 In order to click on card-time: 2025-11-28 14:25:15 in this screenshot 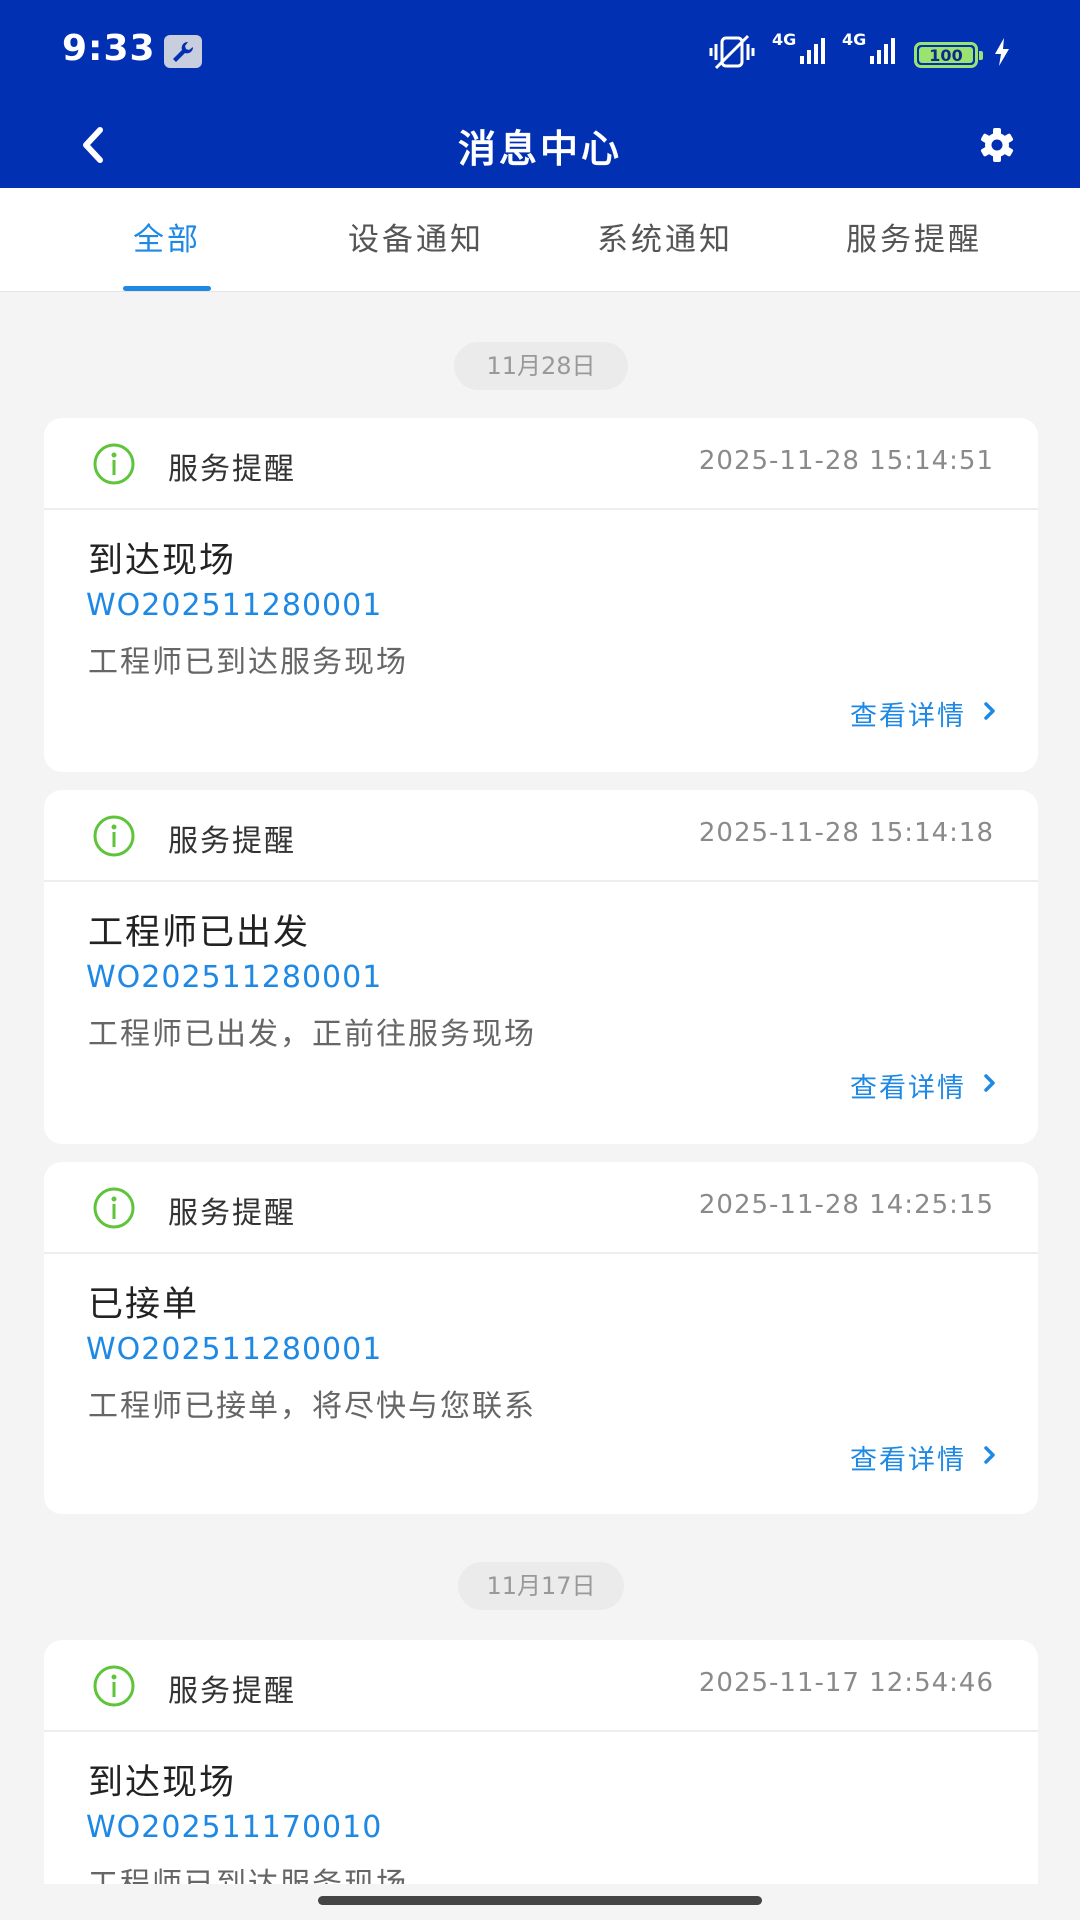, I will do `click(846, 1205)`.